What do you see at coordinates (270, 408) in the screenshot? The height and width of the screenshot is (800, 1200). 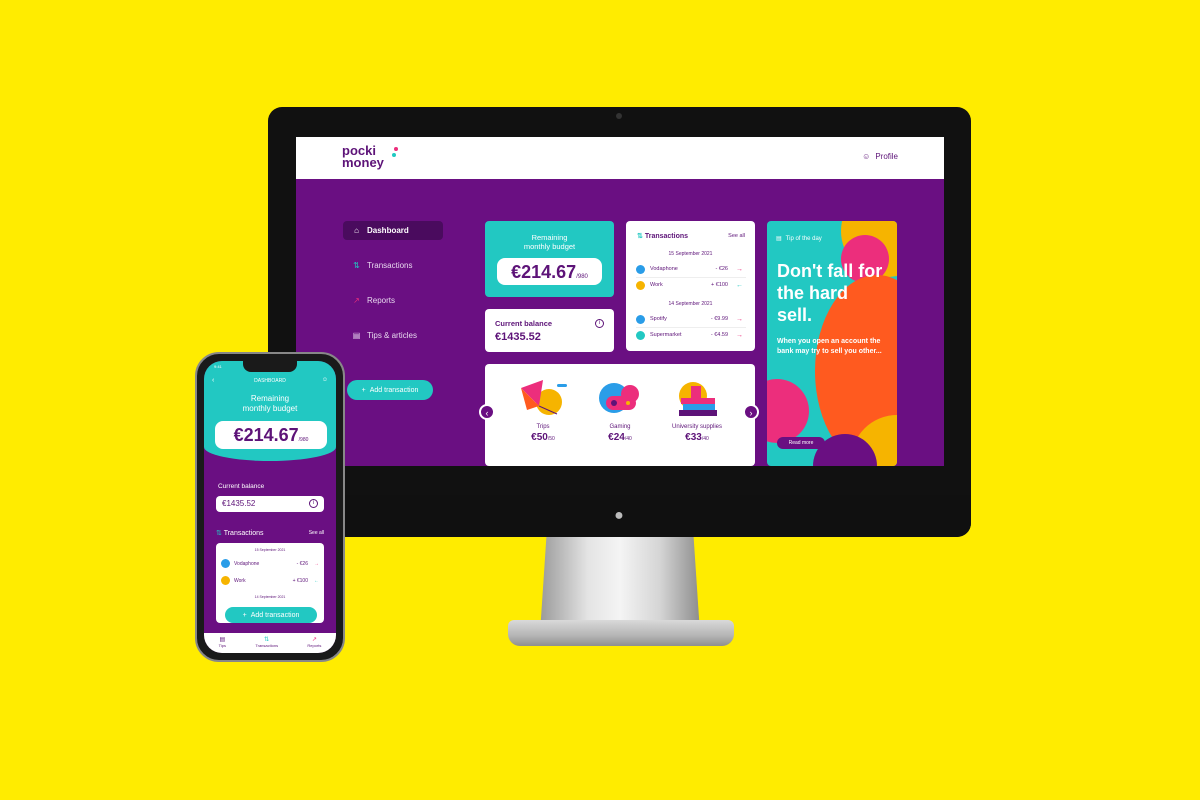 I see `phone-budget-title-line2: monthly budget` at bounding box center [270, 408].